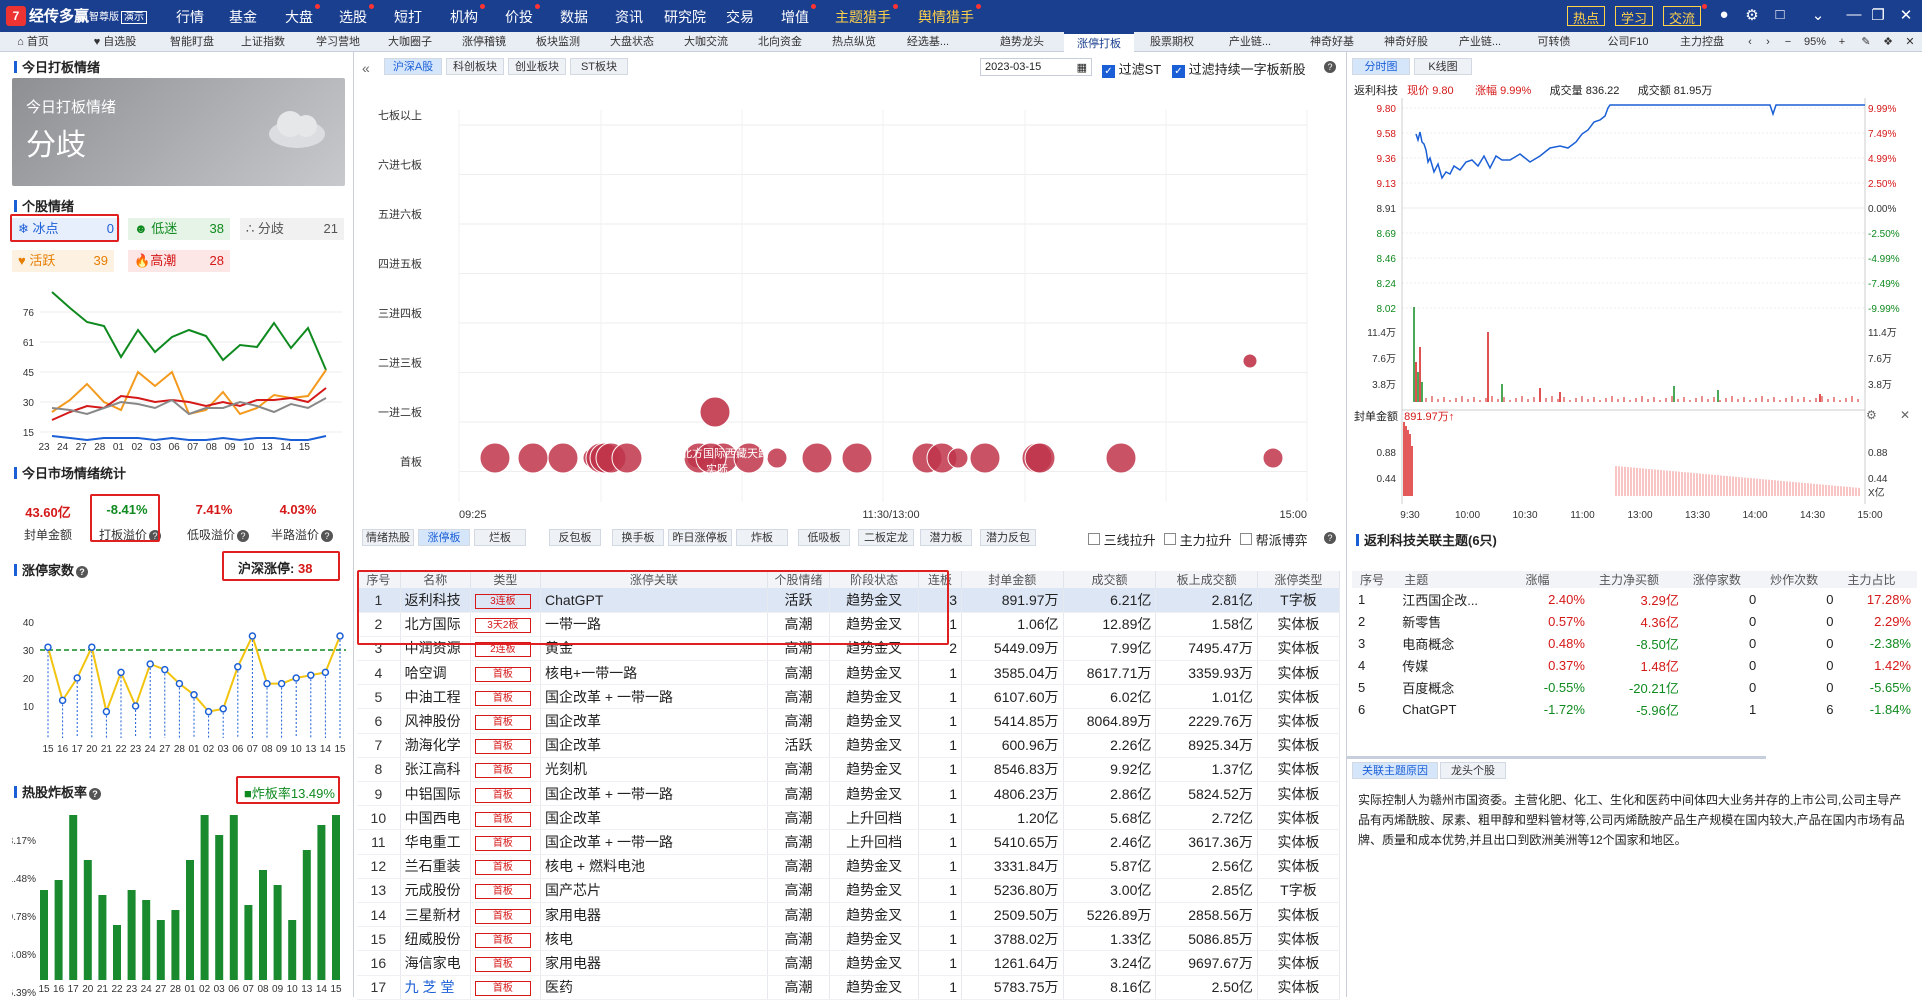  I want to click on board-tab-4: 换手板, so click(638, 537).